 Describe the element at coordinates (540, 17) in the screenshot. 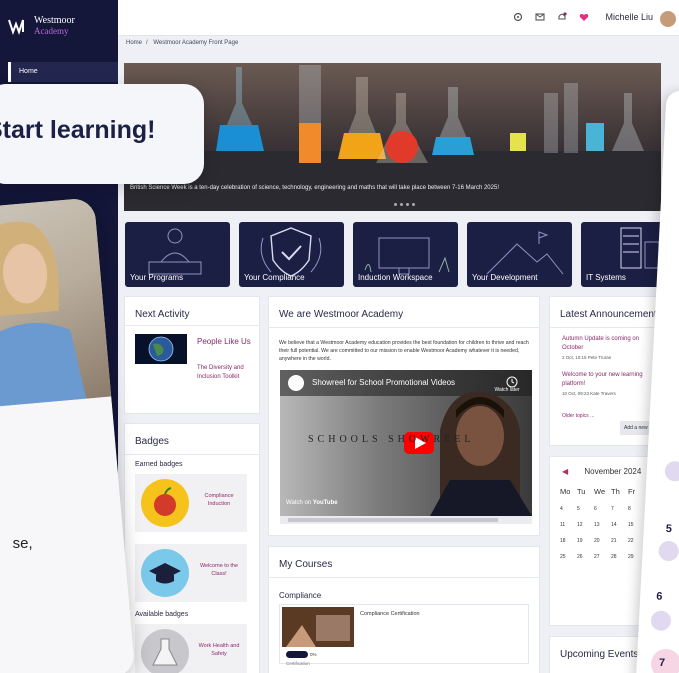

I see `message-icon` at that location.